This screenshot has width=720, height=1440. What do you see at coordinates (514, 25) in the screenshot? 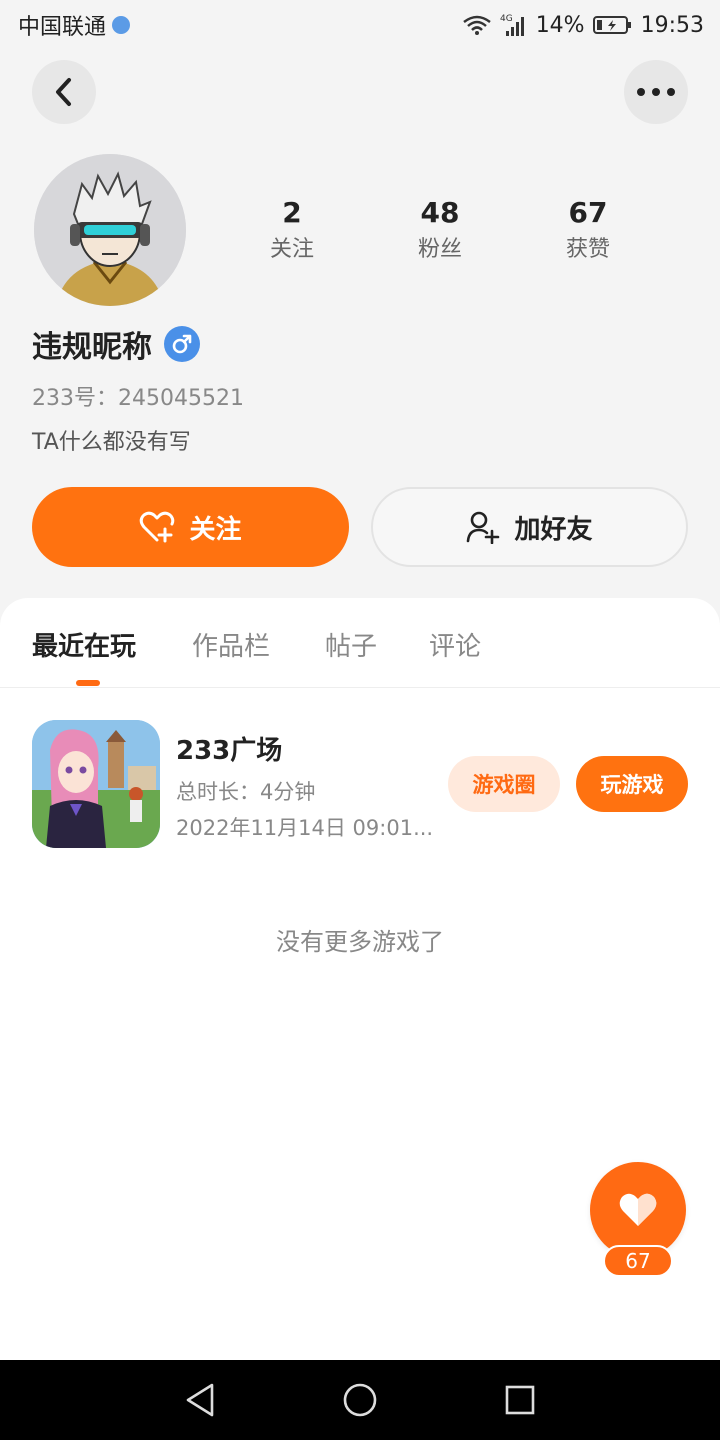
I see `signal-icon: 4G` at bounding box center [514, 25].